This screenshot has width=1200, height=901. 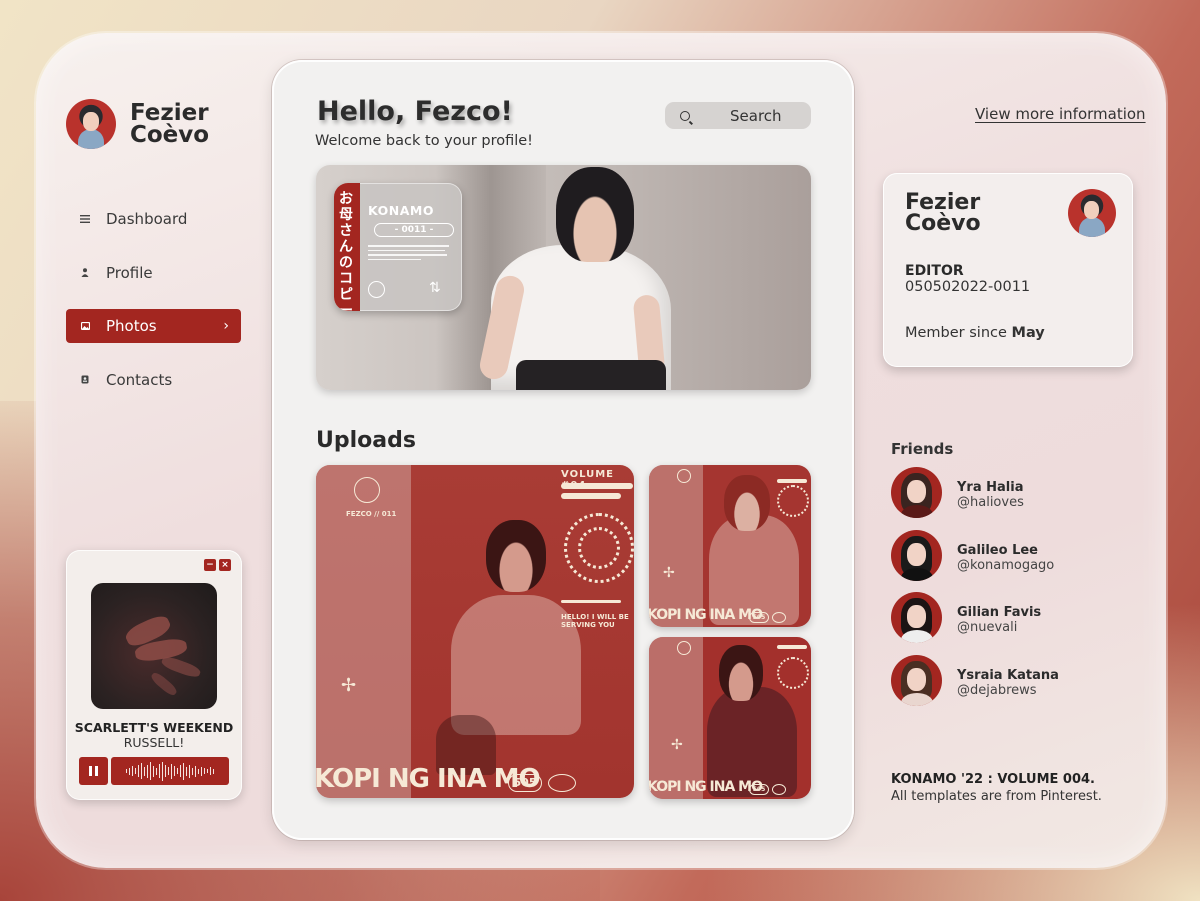 What do you see at coordinates (153, 273) in the screenshot?
I see `sidebar-item-profile: Profile` at bounding box center [153, 273].